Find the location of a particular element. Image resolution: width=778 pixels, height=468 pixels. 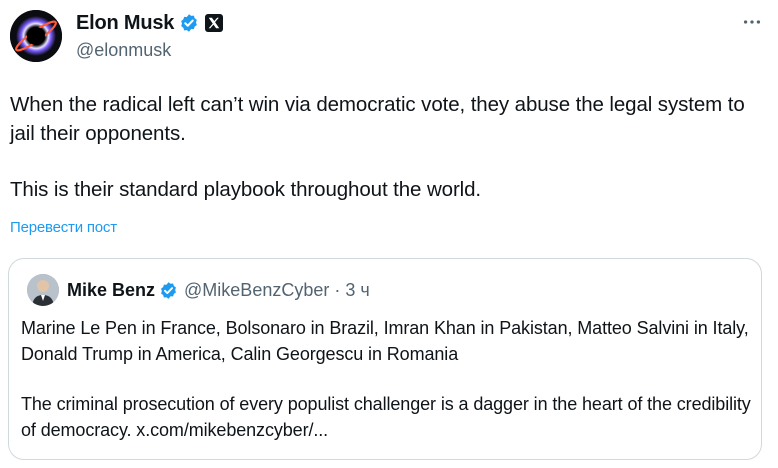

quoted-timestamp: 3 ч is located at coordinates (357, 290).